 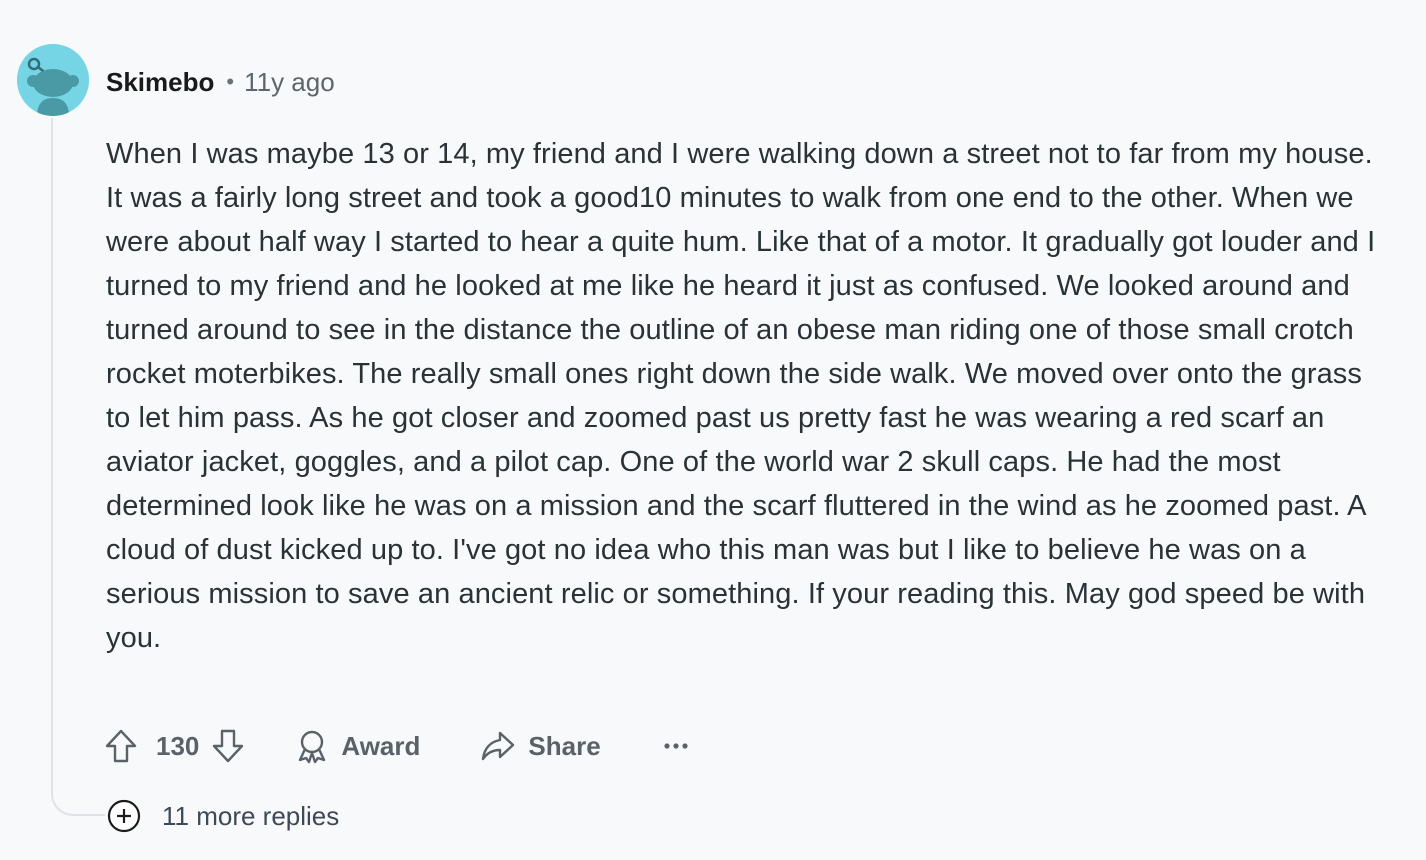 What do you see at coordinates (228, 746) in the screenshot?
I see `downvote-arrow-icon` at bounding box center [228, 746].